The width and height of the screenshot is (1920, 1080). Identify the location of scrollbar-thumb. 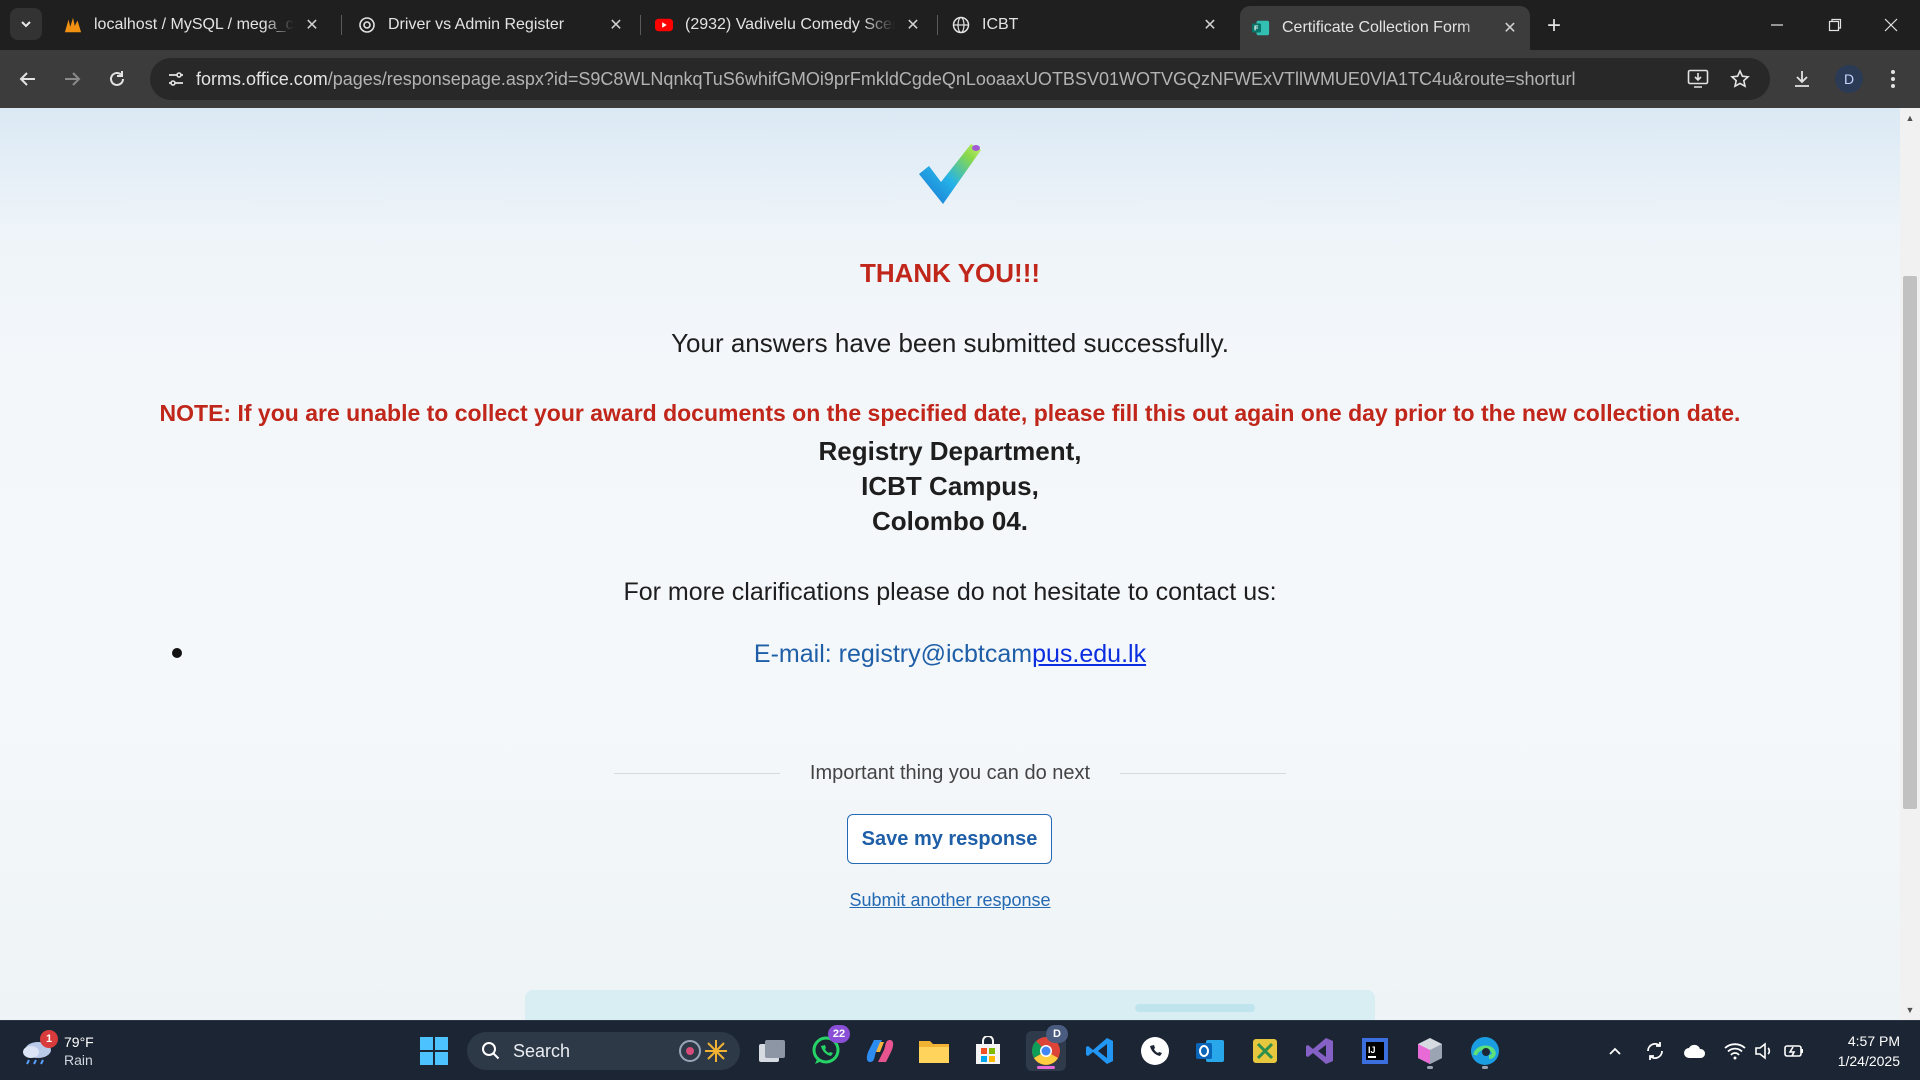
(1910, 542).